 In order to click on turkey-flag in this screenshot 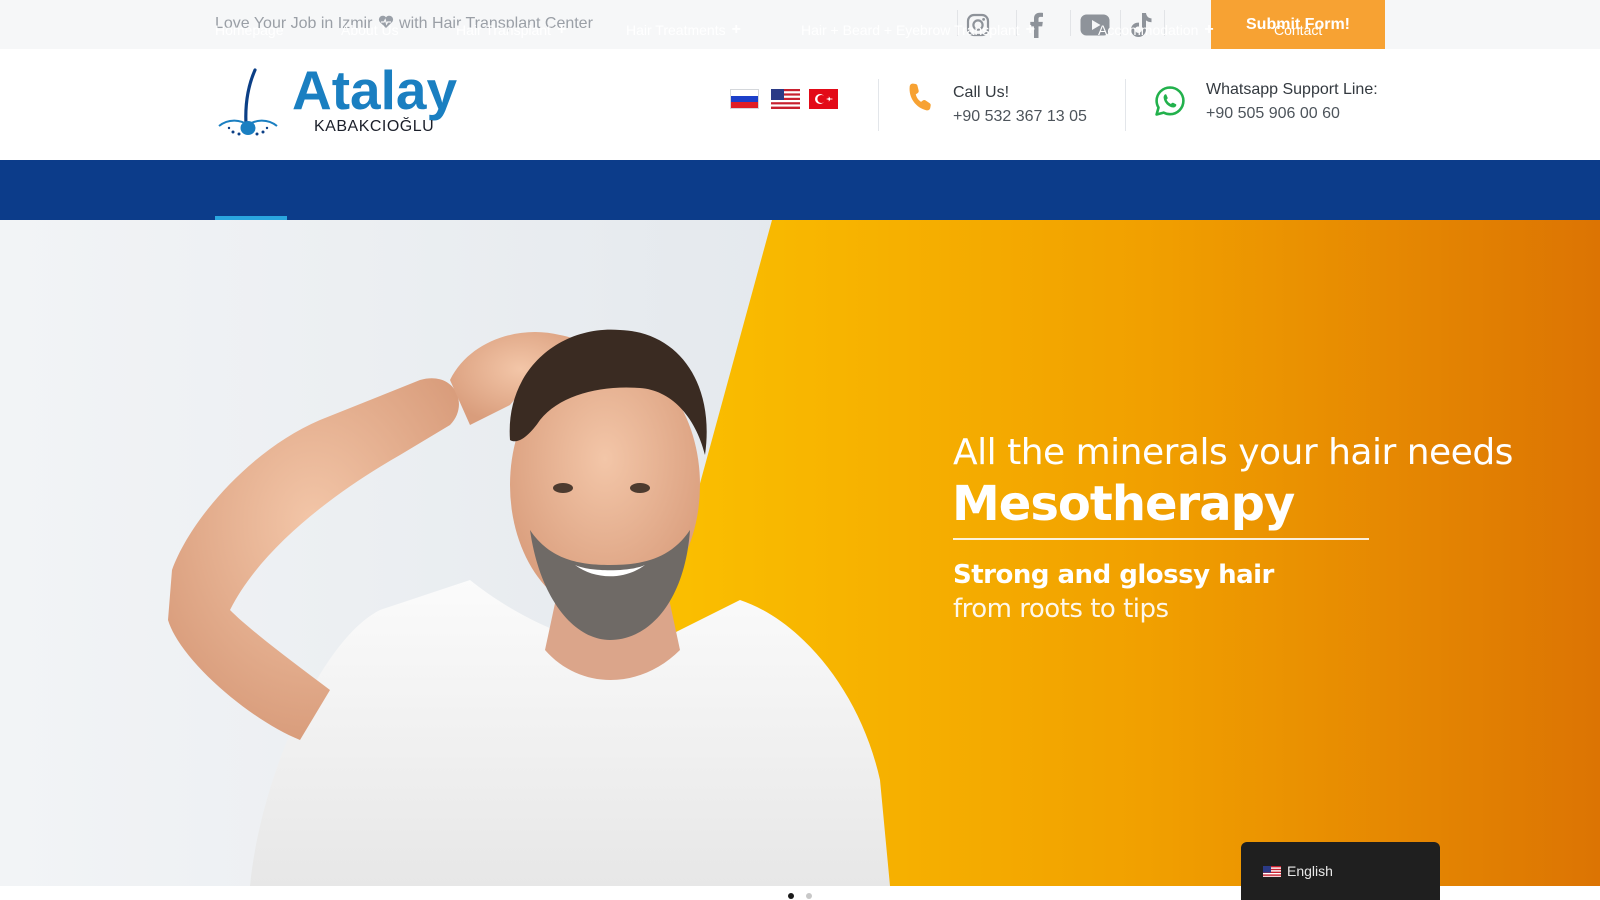, I will do `click(823, 99)`.